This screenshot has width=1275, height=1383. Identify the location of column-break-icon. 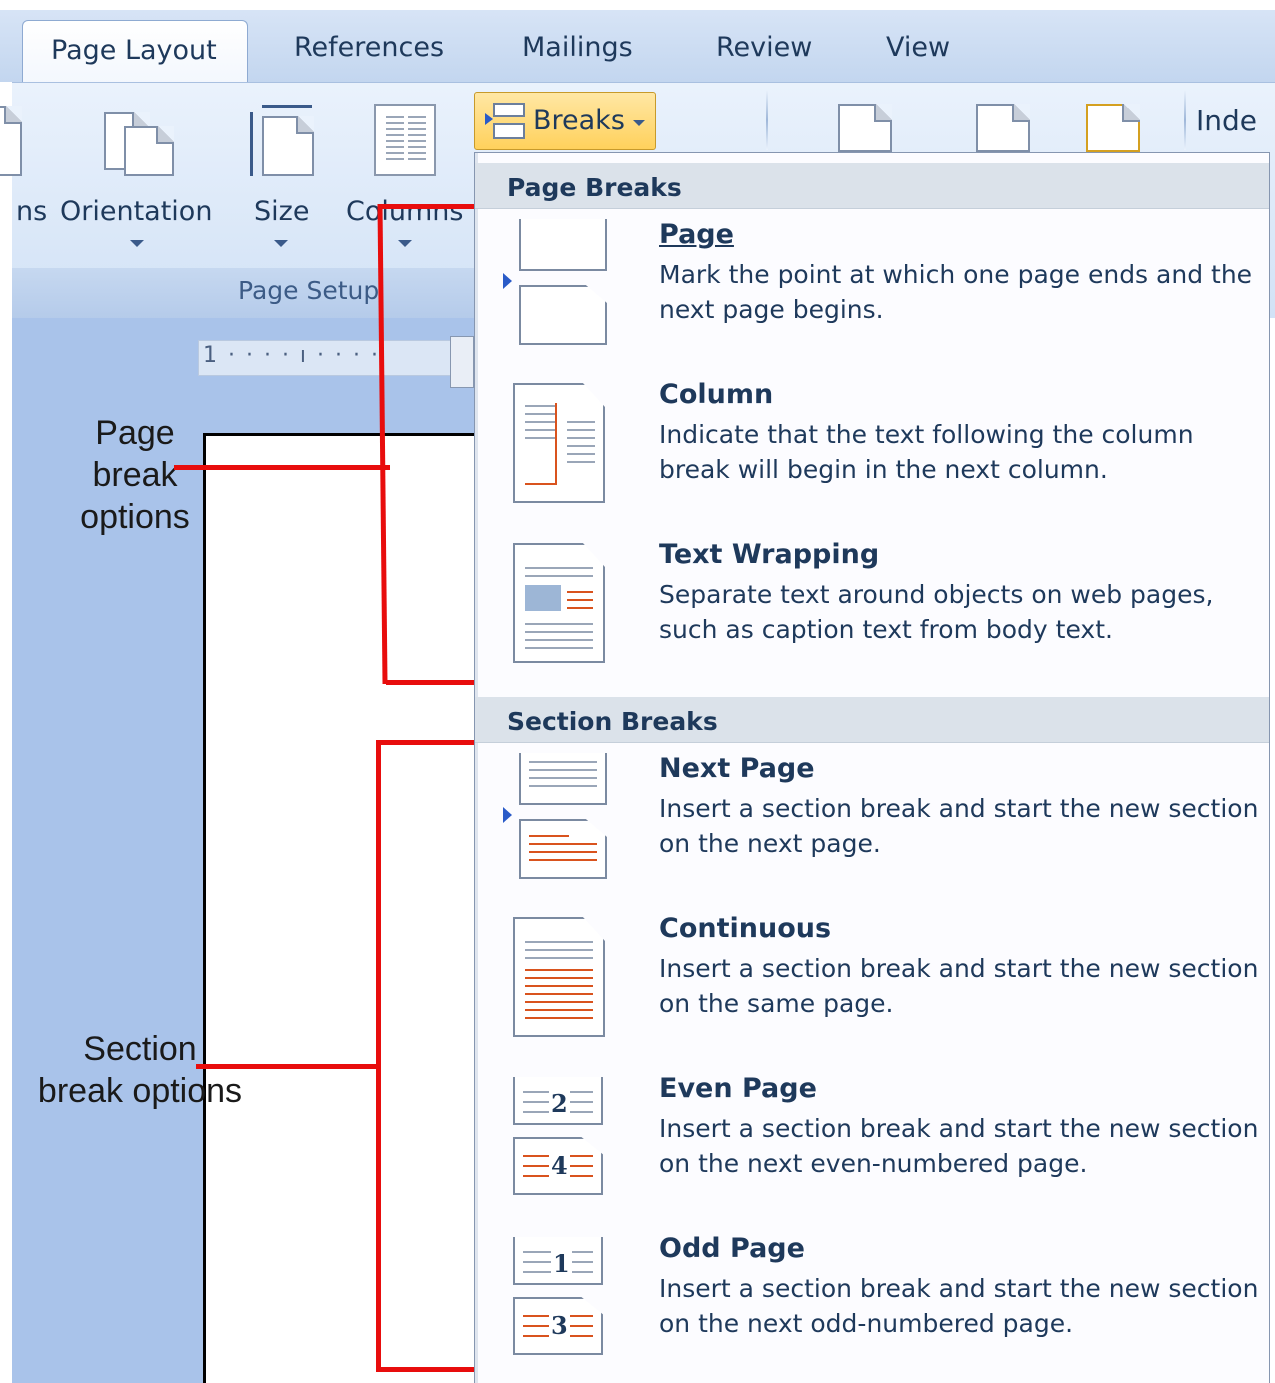
(563, 448).